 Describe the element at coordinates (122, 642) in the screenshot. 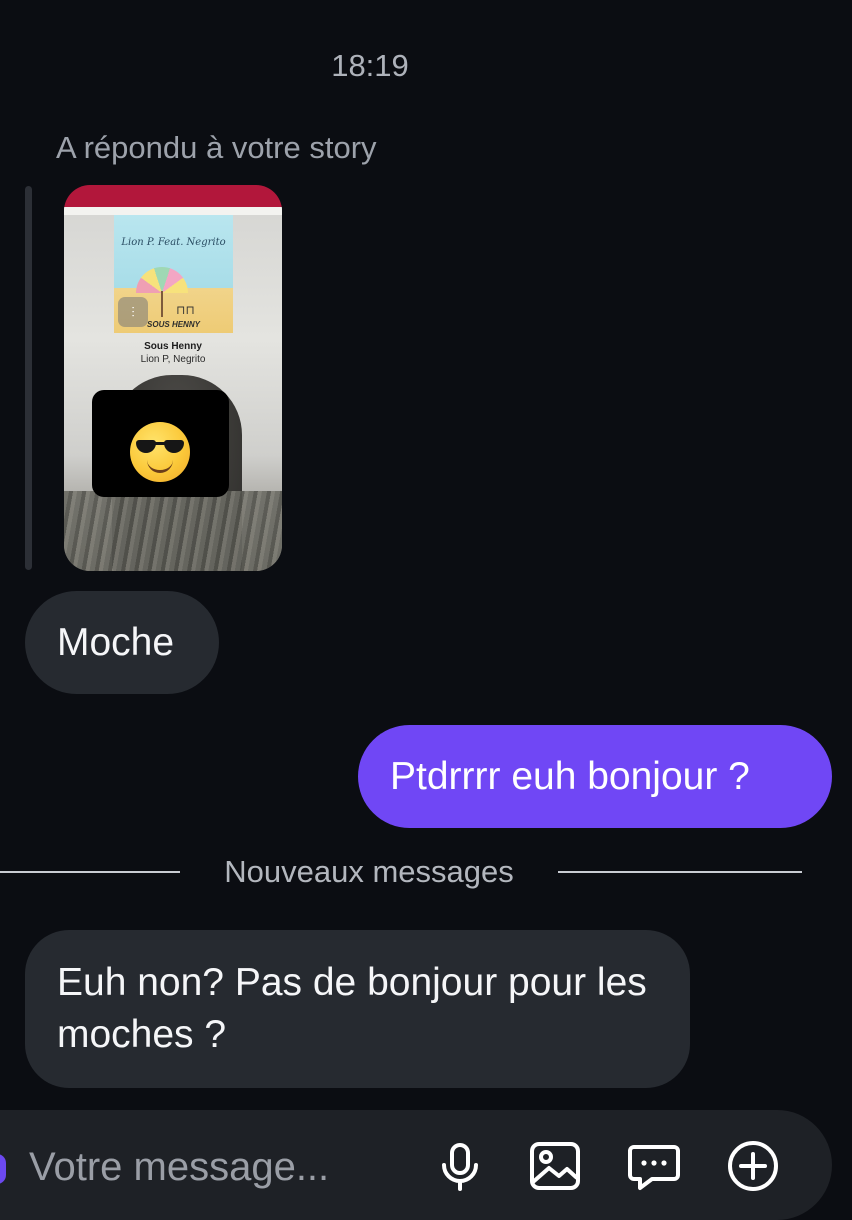

I see `message-bubble-incoming: Moche` at that location.